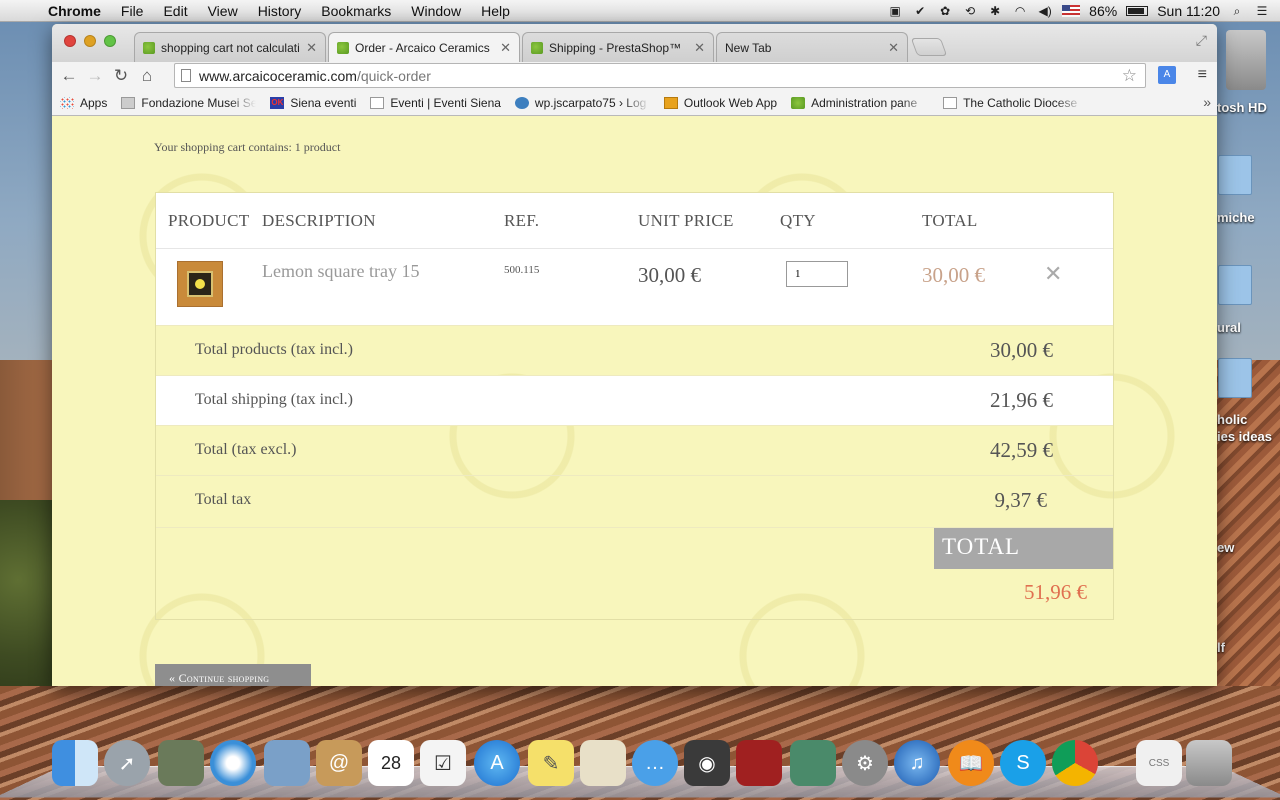 Image resolution: width=1280 pixels, height=800 pixels. What do you see at coordinates (95, 76) in the screenshot?
I see `forward-icon: →` at bounding box center [95, 76].